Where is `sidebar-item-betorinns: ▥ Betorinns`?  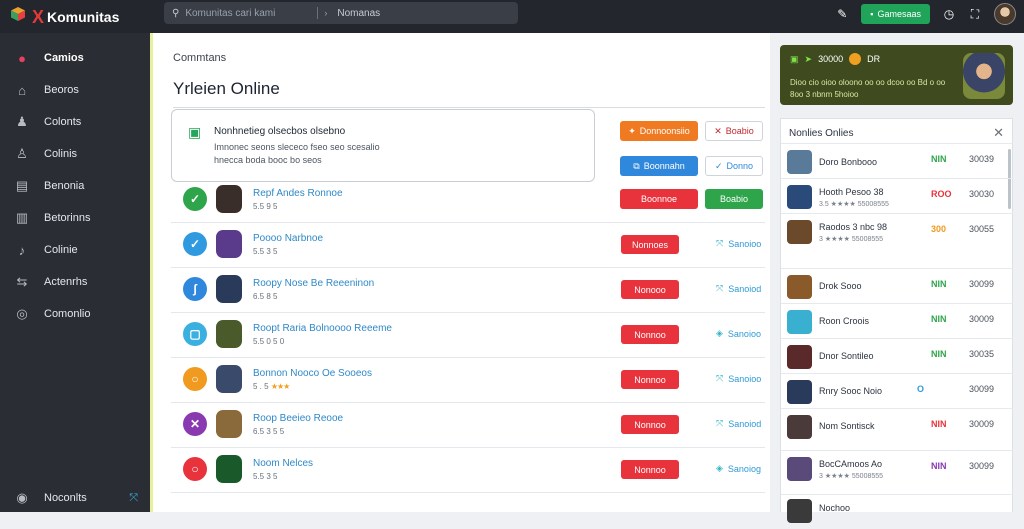 sidebar-item-betorinns: ▥ Betorinns is located at coordinates (75, 218).